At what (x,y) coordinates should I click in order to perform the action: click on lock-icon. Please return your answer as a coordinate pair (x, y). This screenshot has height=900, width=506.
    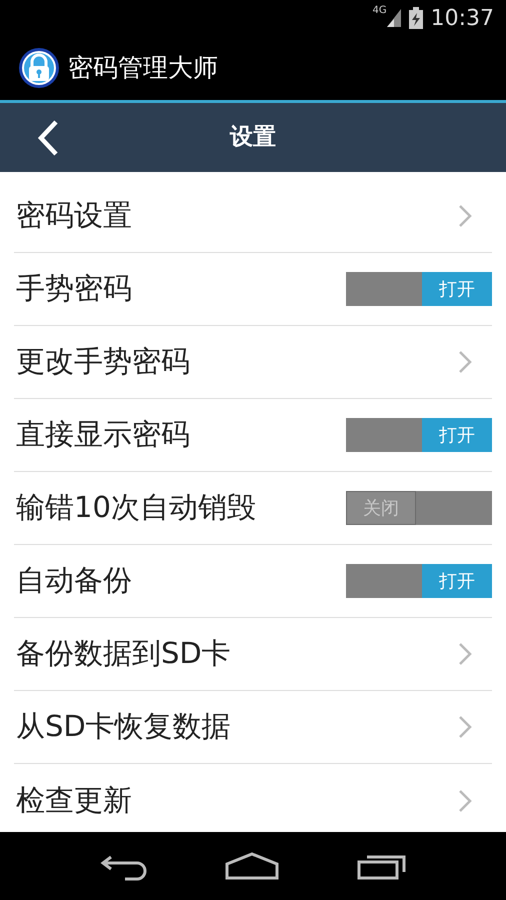
    Looking at the image, I should click on (39, 68).